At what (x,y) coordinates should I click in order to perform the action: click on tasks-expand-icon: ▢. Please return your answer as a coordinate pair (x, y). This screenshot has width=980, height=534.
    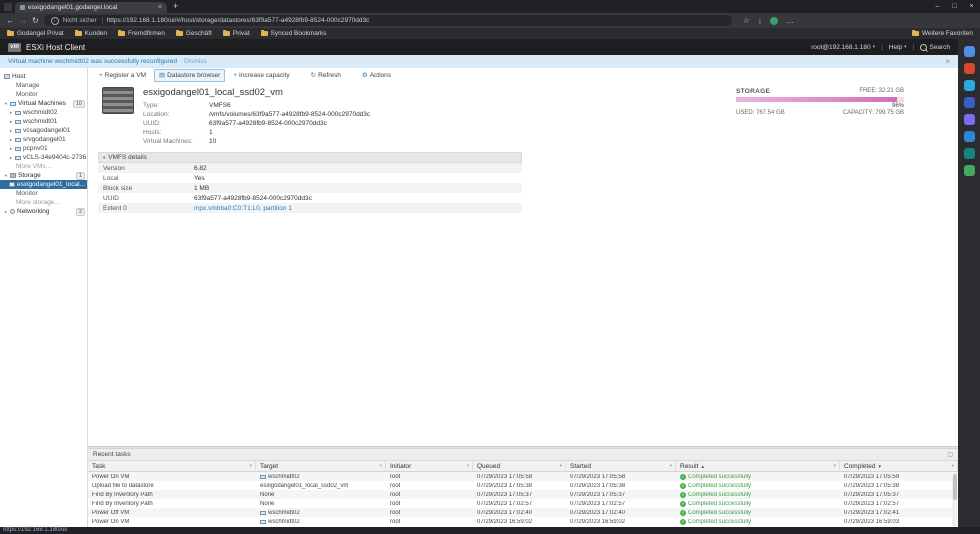
    Looking at the image, I should click on (950, 454).